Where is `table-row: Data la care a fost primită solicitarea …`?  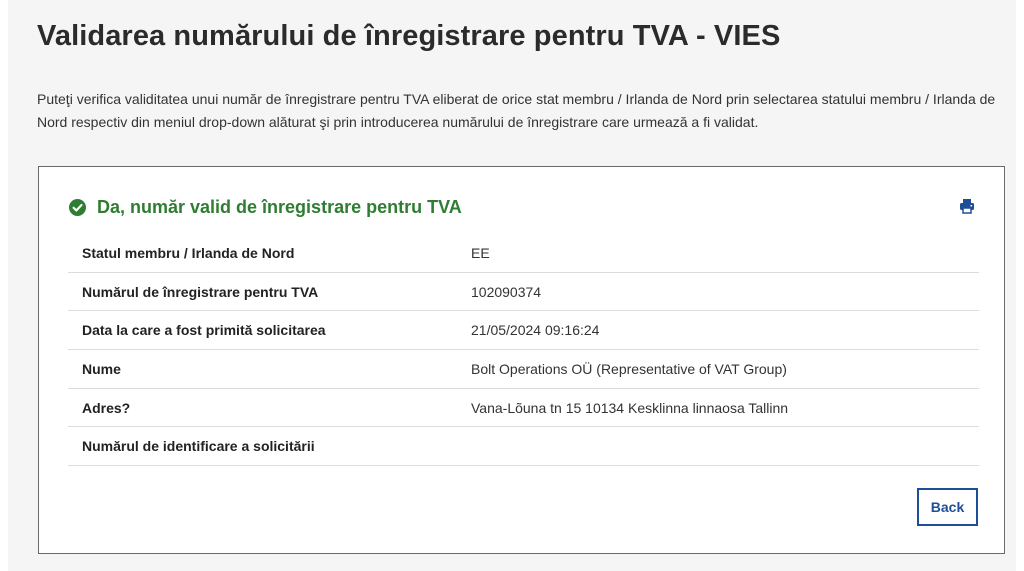 table-row: Data la care a fost primită solicitarea … is located at coordinates (523, 331).